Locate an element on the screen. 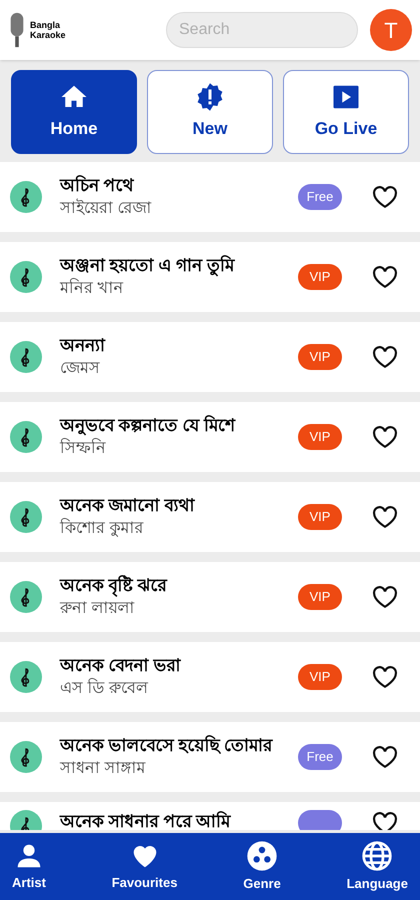 The height and width of the screenshot is (900, 420). song-row: অনুভবে কল্পনাতে যে মিশে সিম্ফনি VIP is located at coordinates (210, 437).